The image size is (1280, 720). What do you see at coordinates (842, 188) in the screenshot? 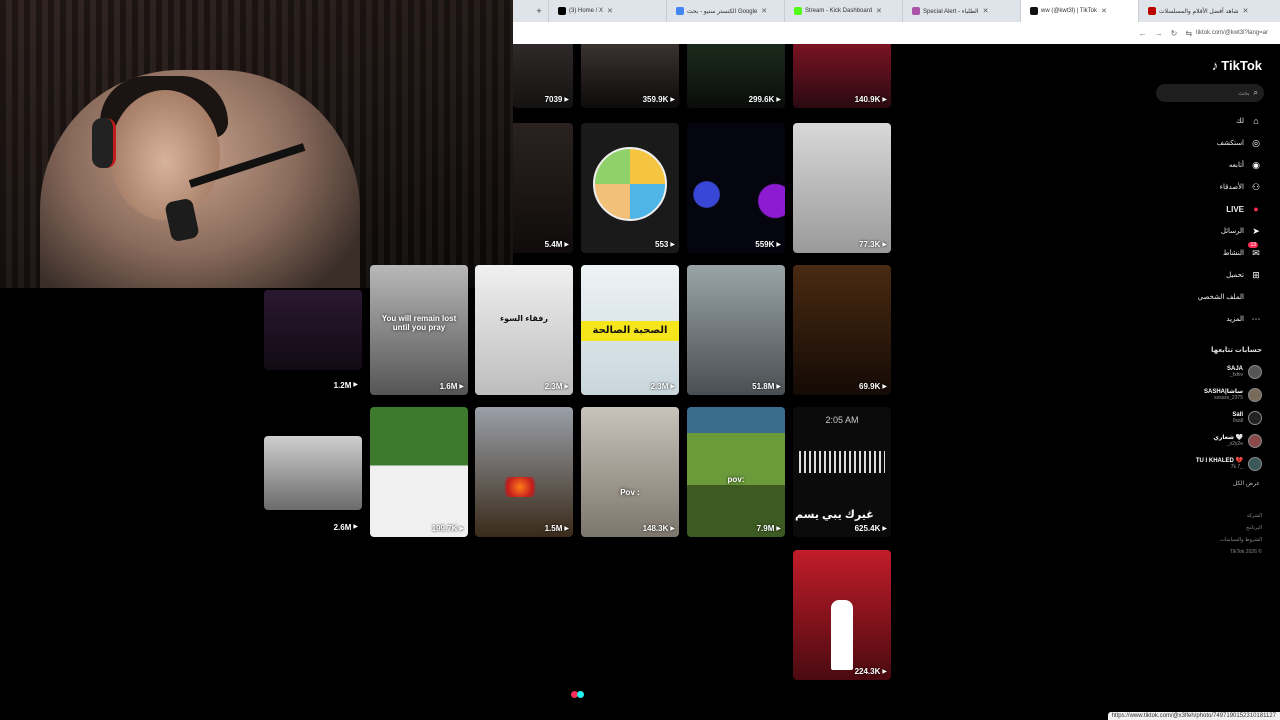
I see `video-thumbnail: 77.3K ▶` at bounding box center [842, 188].